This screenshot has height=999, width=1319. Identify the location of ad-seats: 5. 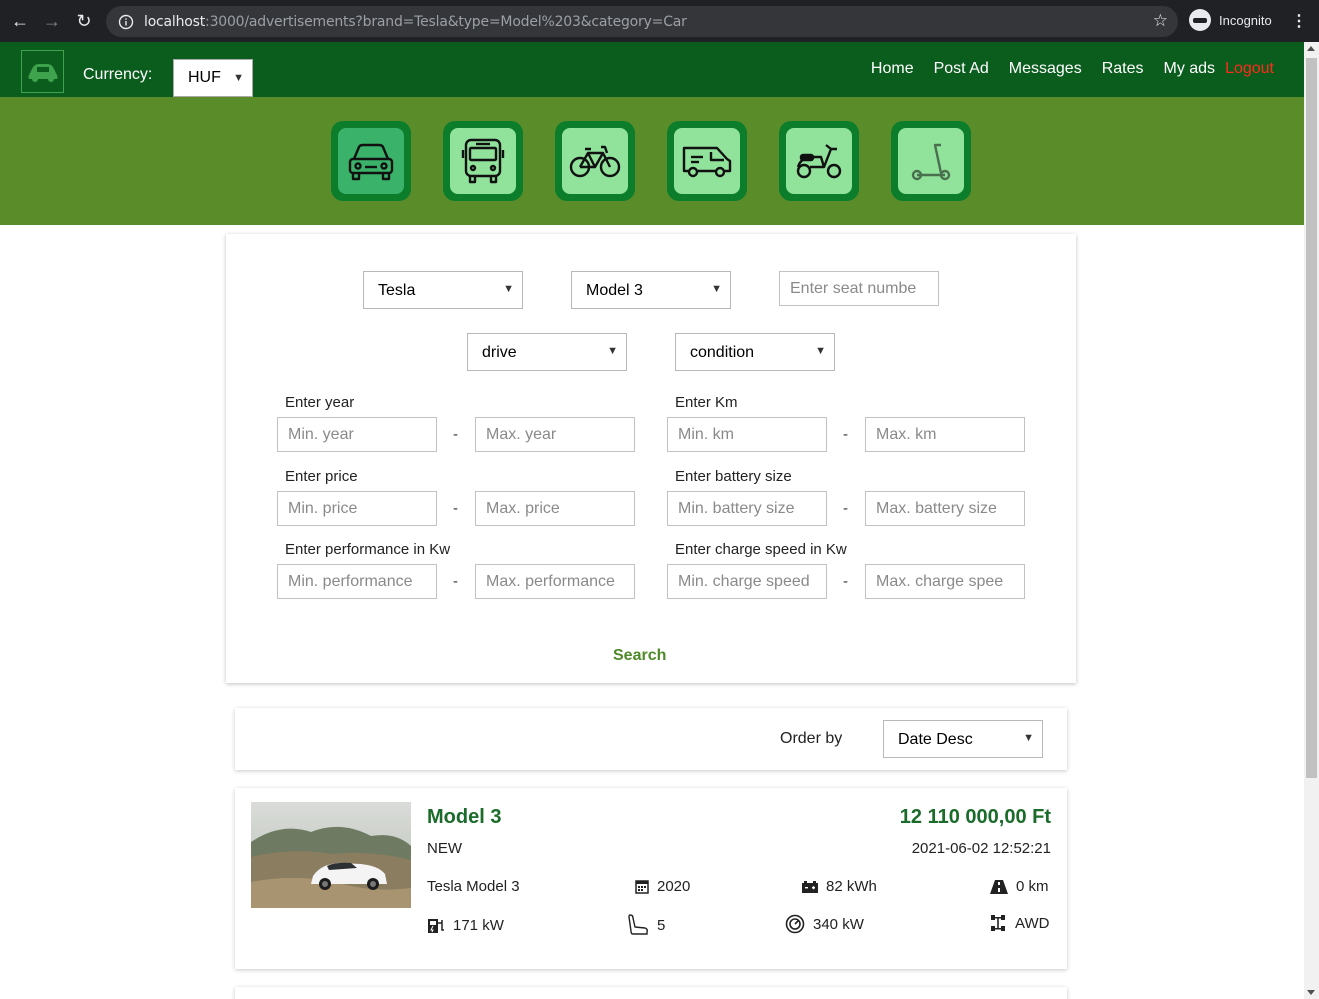
(646, 925).